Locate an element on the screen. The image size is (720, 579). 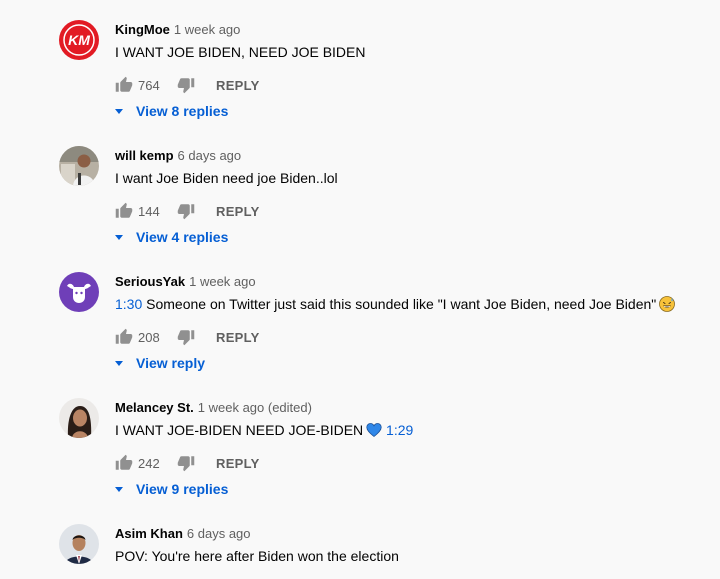
video-timestamp-link: 1:29 is located at coordinates (399, 430).